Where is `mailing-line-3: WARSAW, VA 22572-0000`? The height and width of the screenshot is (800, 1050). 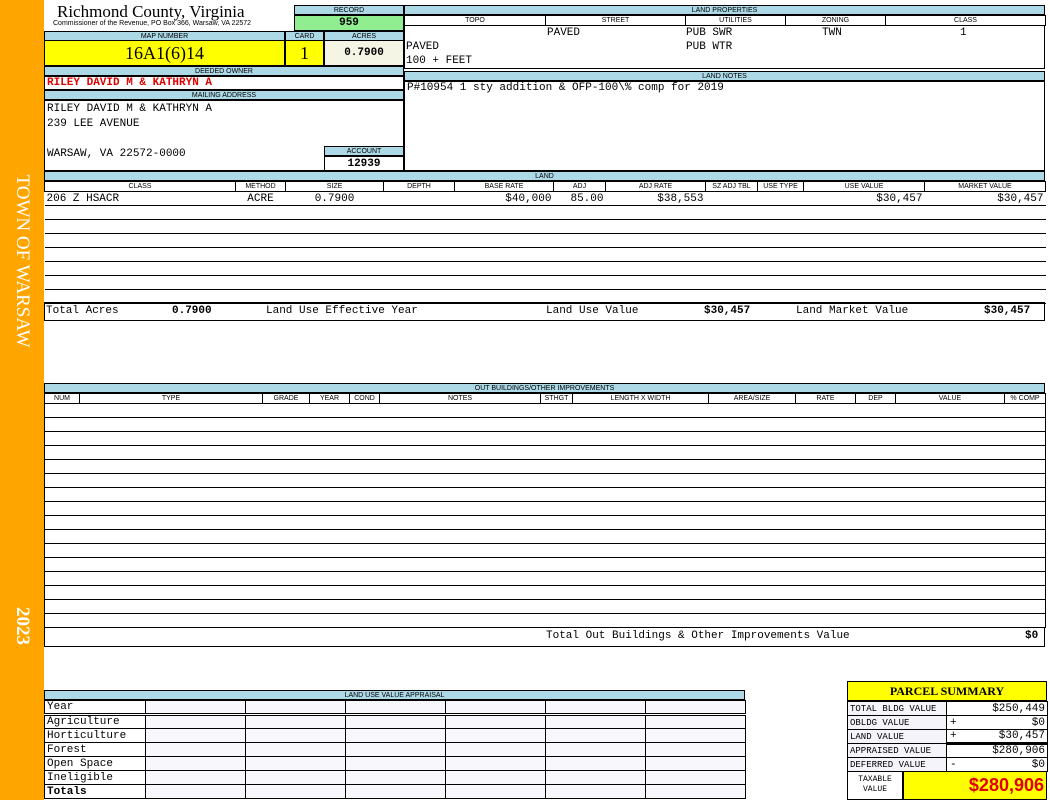 mailing-line-3: WARSAW, VA 22572-0000 is located at coordinates (116, 154).